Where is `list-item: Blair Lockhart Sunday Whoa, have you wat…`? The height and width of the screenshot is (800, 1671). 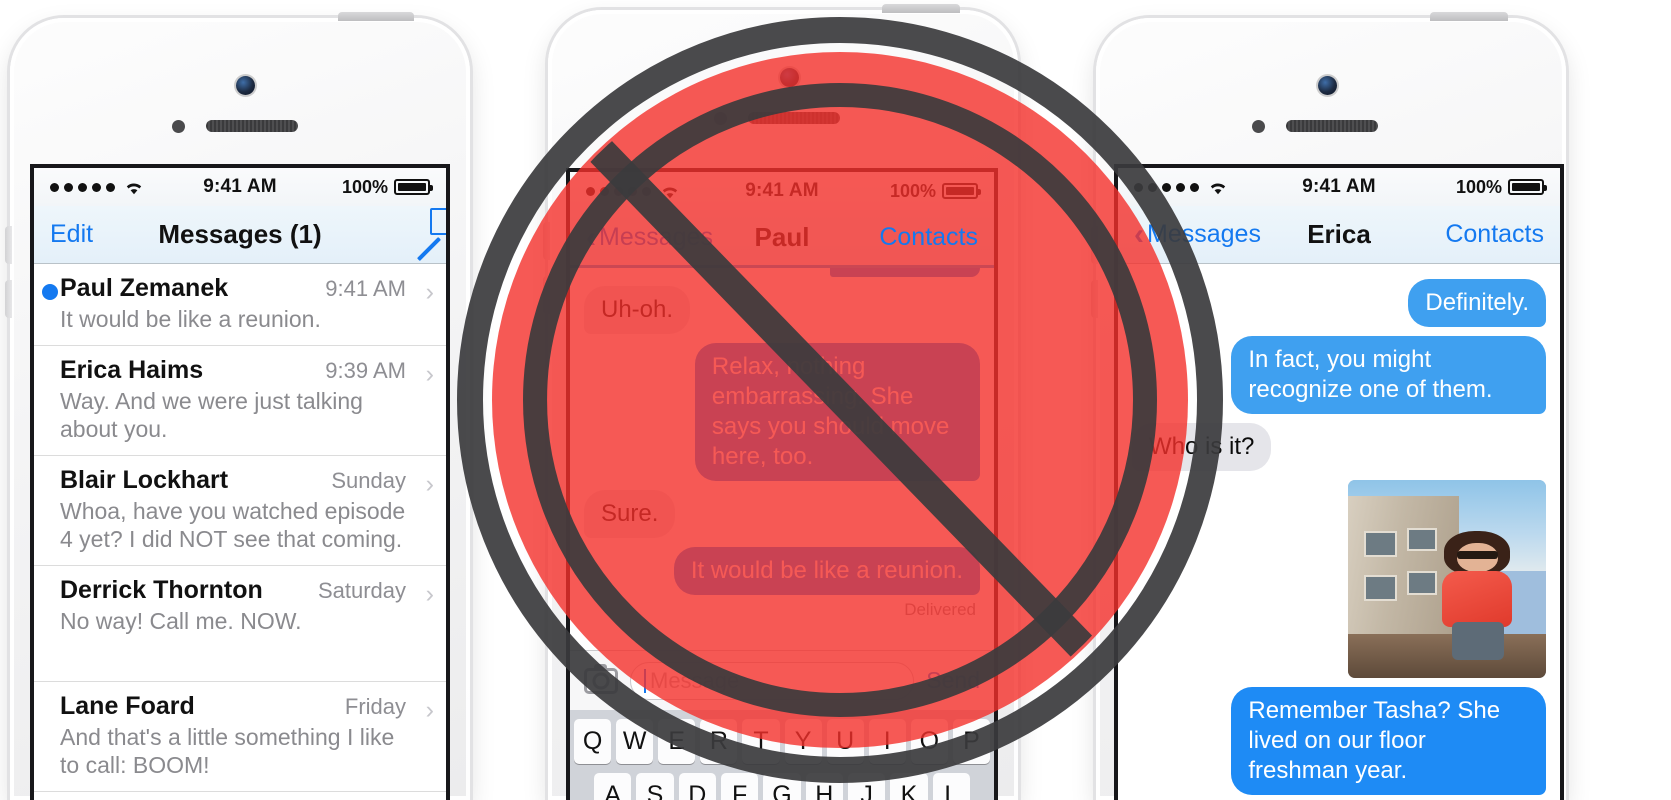
list-item: Blair Lockhart Sunday Whoa, have you wat… is located at coordinates (240, 511).